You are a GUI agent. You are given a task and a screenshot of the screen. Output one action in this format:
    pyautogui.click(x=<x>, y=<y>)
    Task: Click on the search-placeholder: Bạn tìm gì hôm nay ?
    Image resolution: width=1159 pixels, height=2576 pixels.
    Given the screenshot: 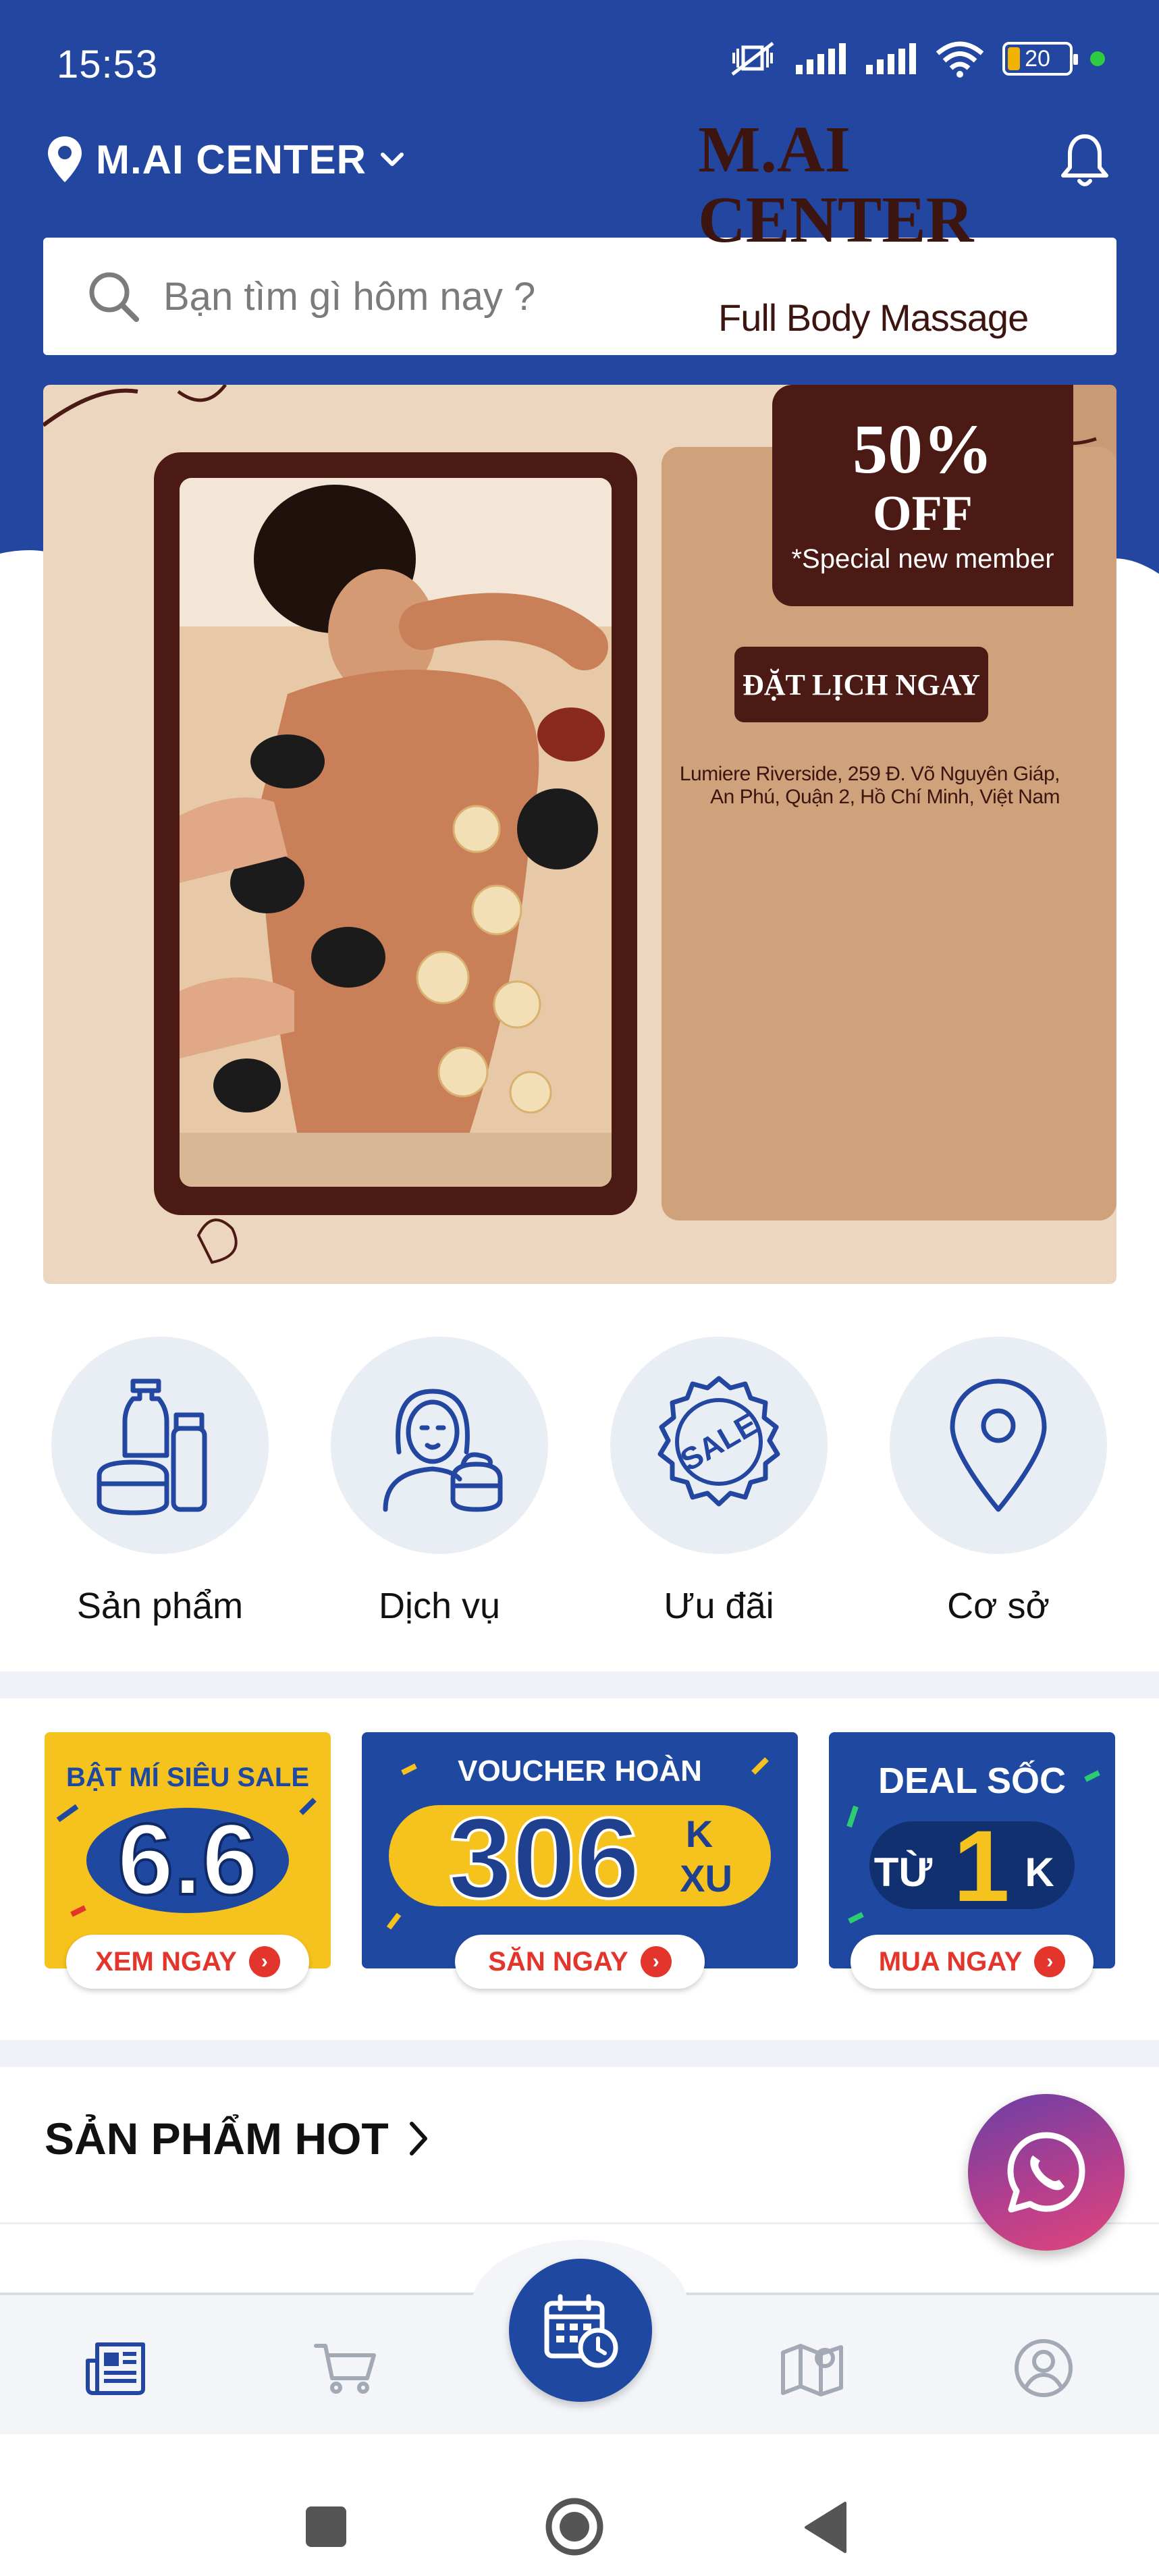 What is the action you would take?
    pyautogui.click(x=349, y=297)
    